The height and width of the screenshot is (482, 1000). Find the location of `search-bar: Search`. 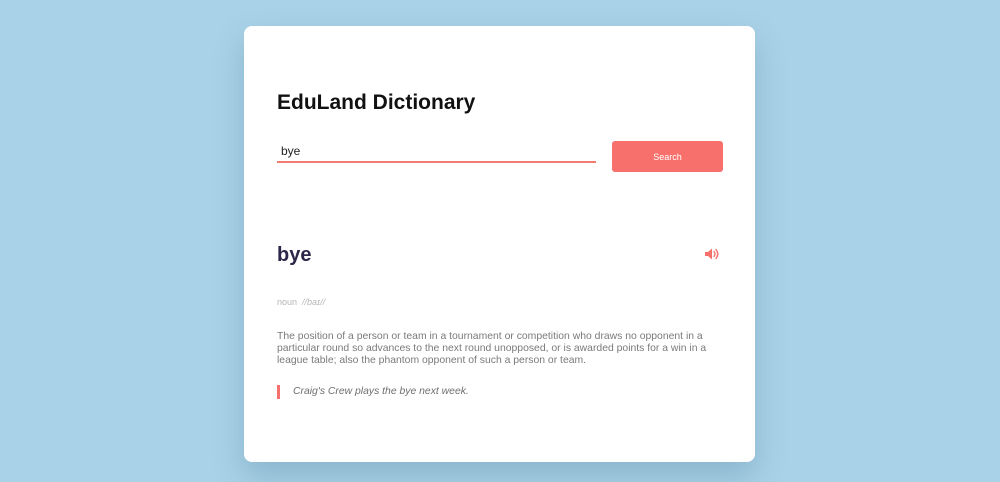

search-bar: Search is located at coordinates (500, 157).